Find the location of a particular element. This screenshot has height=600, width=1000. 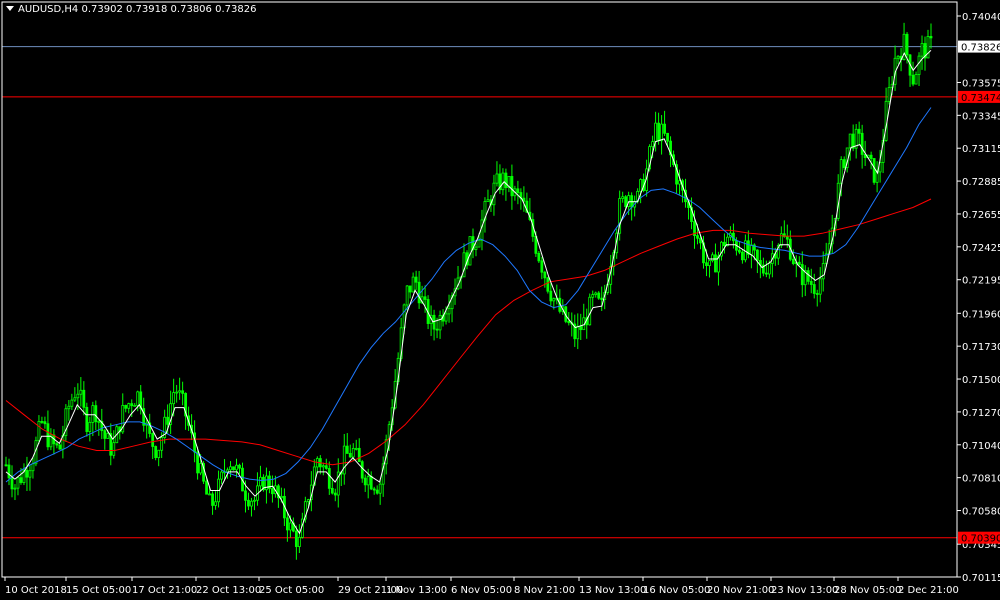

y-tick-label: 0.71270 is located at coordinates (981, 413).